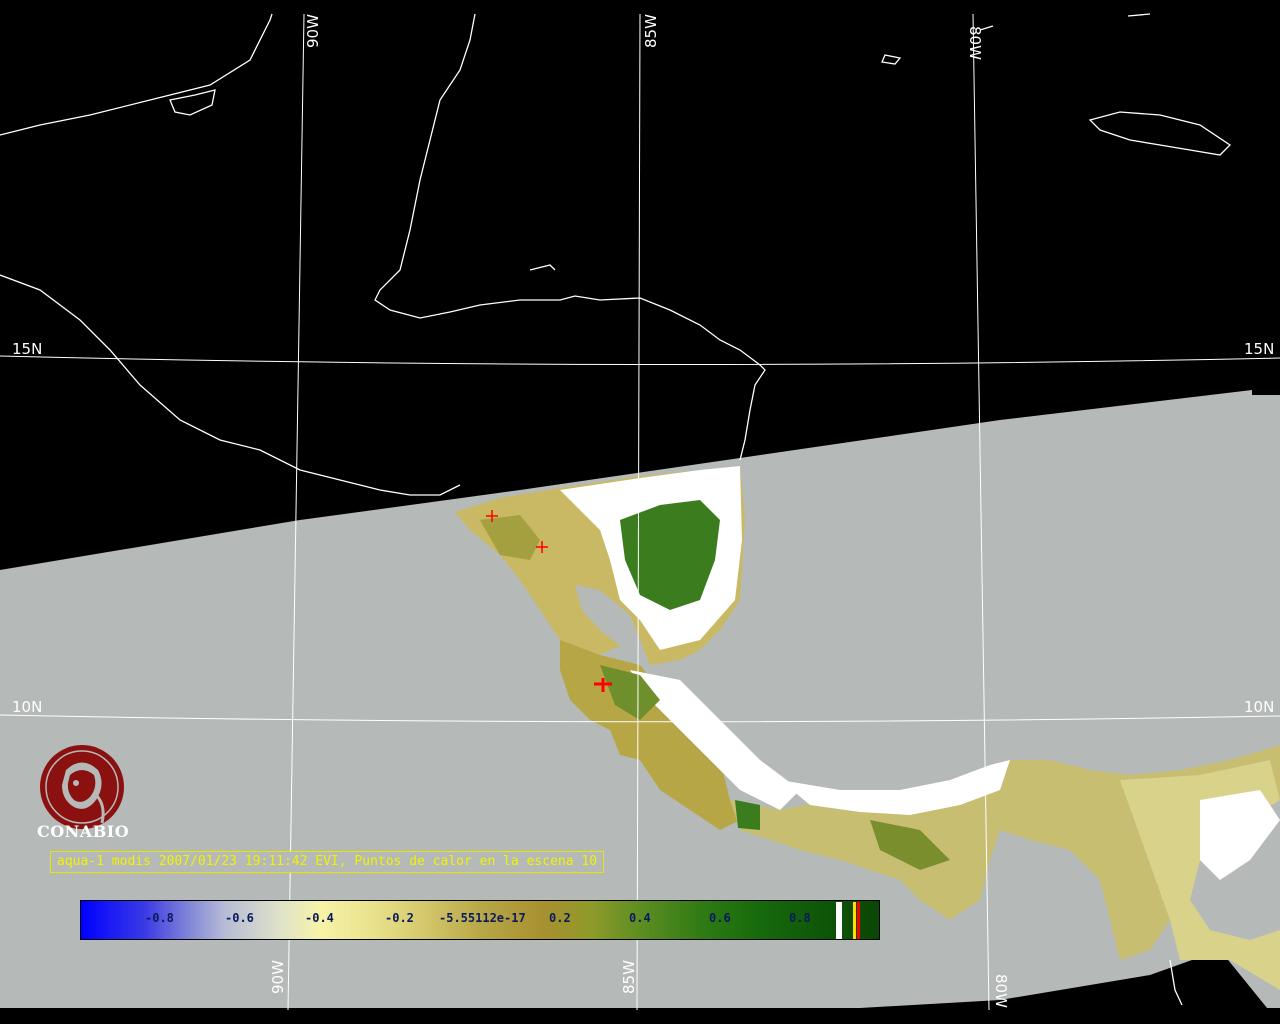 The height and width of the screenshot is (1024, 1280). I want to click on lat-label-left-10n: 10N, so click(27, 707).